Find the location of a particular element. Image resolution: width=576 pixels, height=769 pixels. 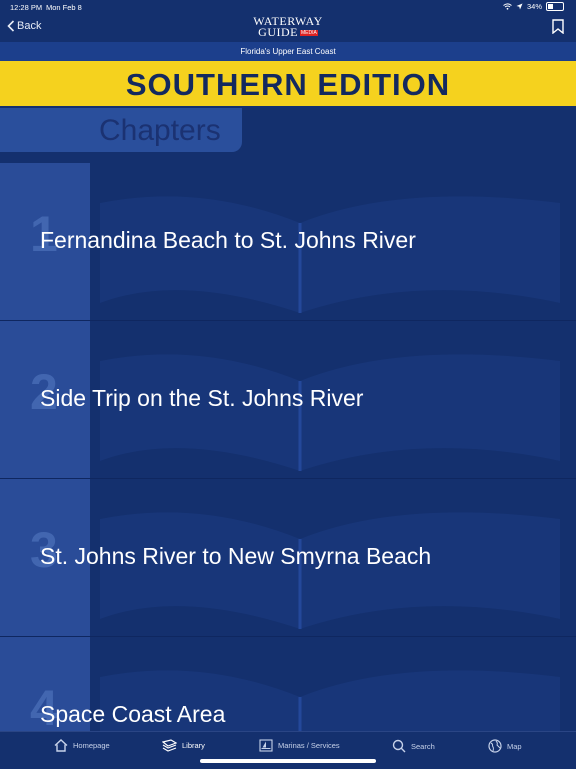

back-button: Back is located at coordinates (24, 26).